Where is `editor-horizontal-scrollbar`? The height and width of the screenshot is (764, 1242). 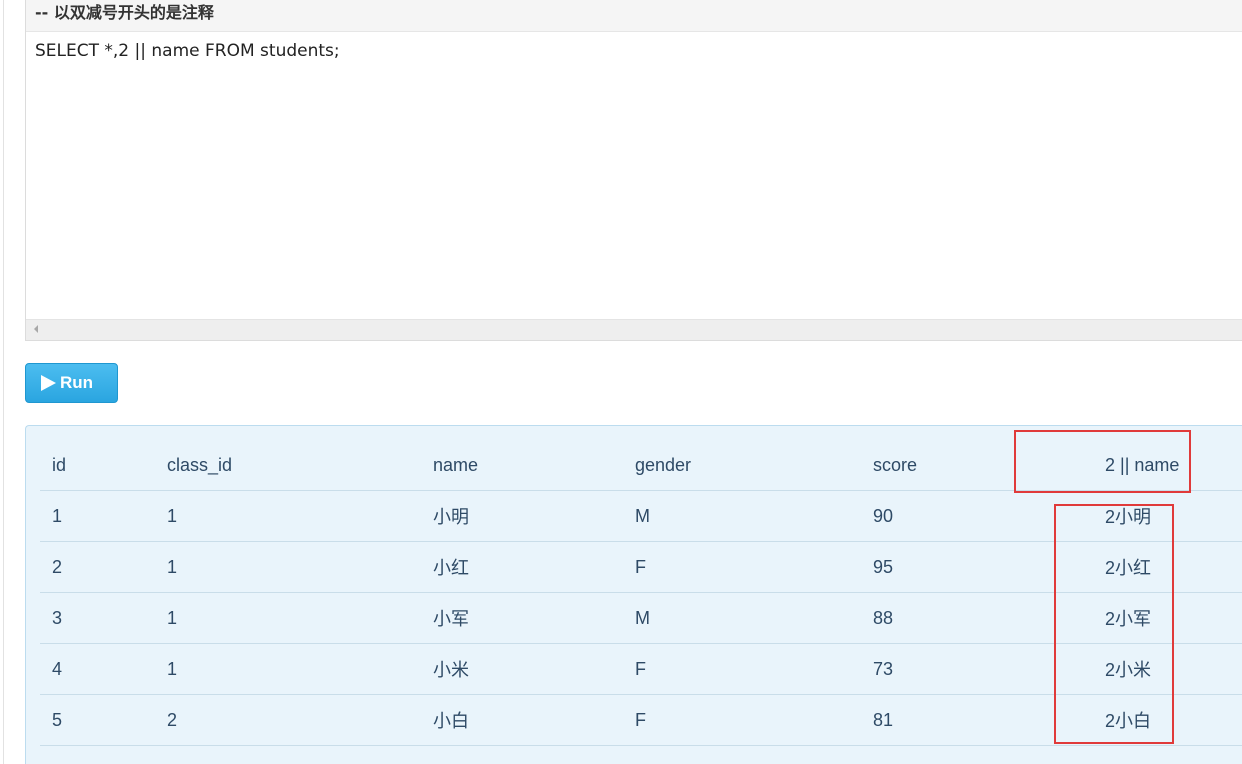 editor-horizontal-scrollbar is located at coordinates (634, 329).